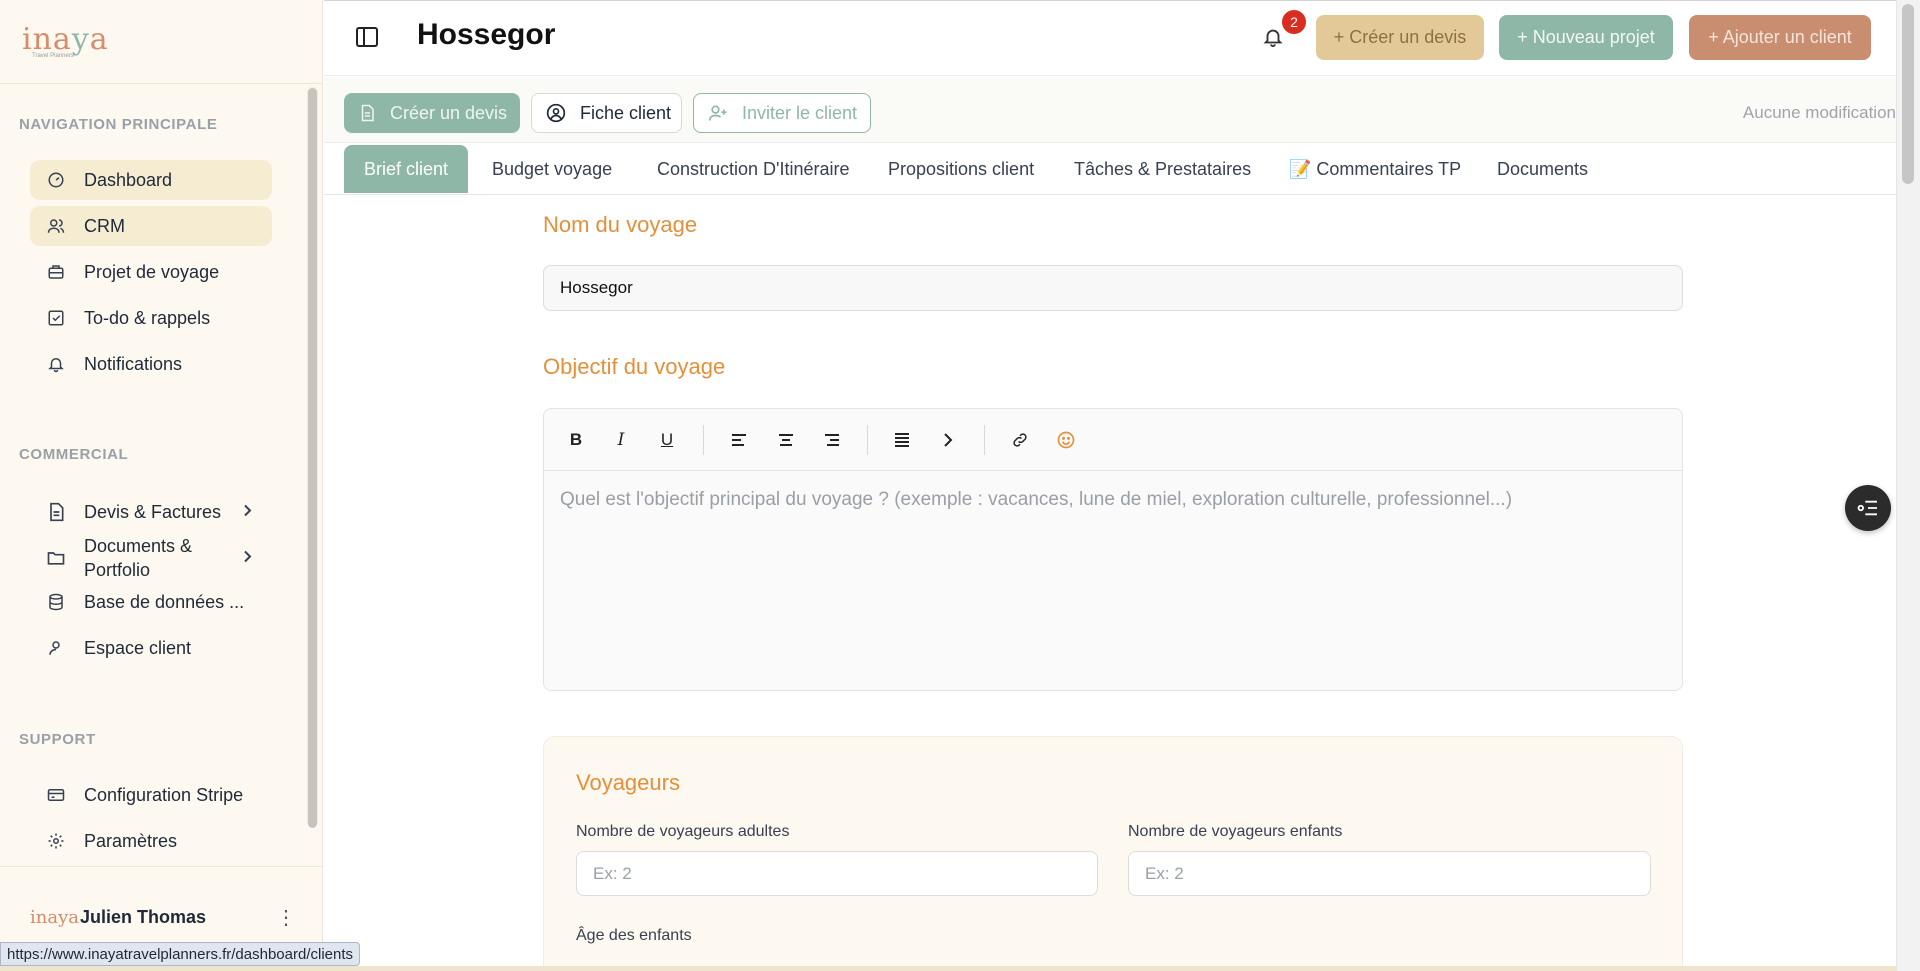  Describe the element at coordinates (1819, 112) in the screenshot. I see `save-status: Aucune modification` at that location.